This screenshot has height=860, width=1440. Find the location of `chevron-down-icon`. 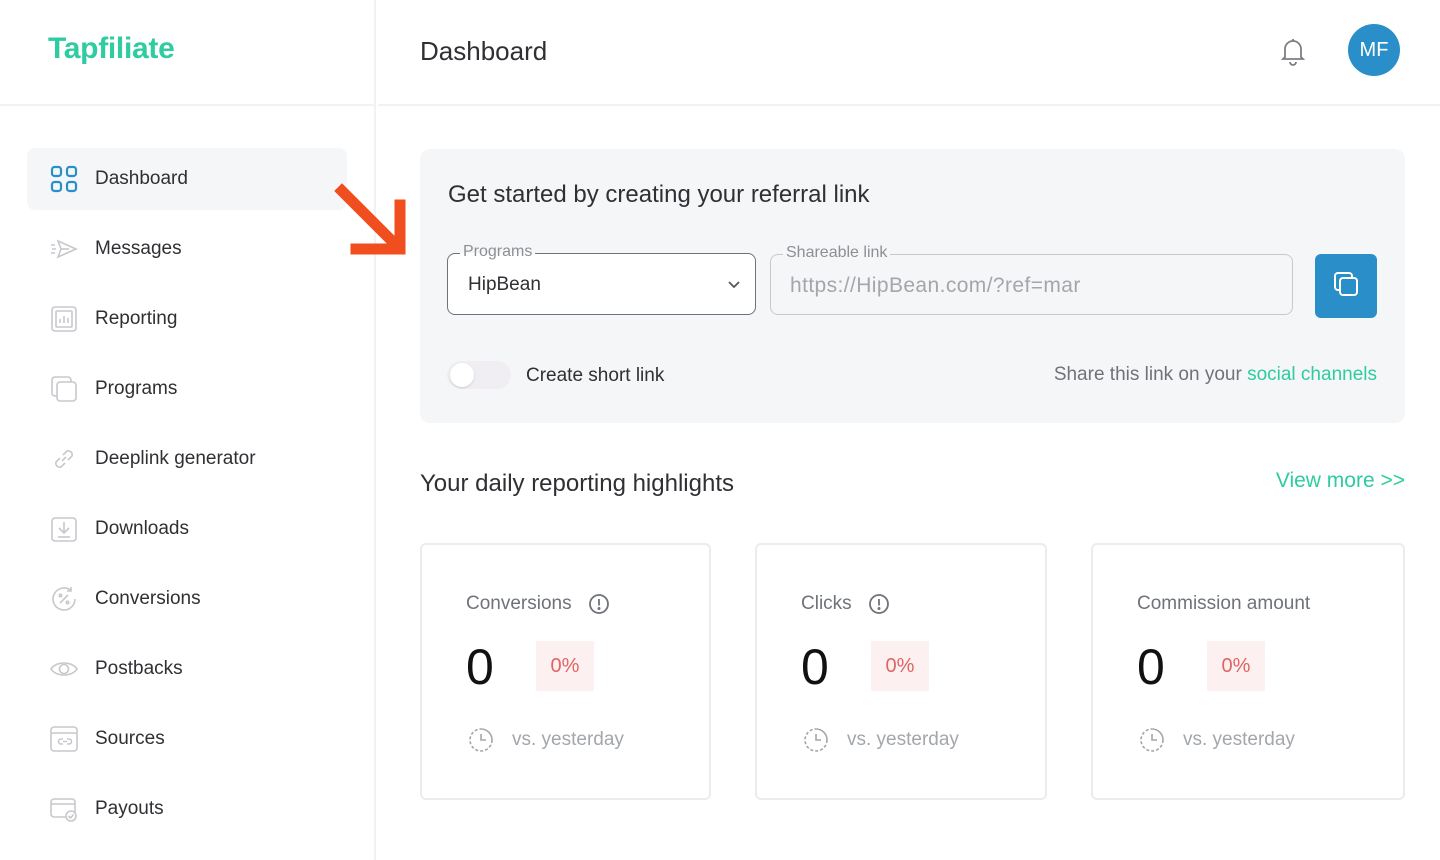

chevron-down-icon is located at coordinates (734, 284).